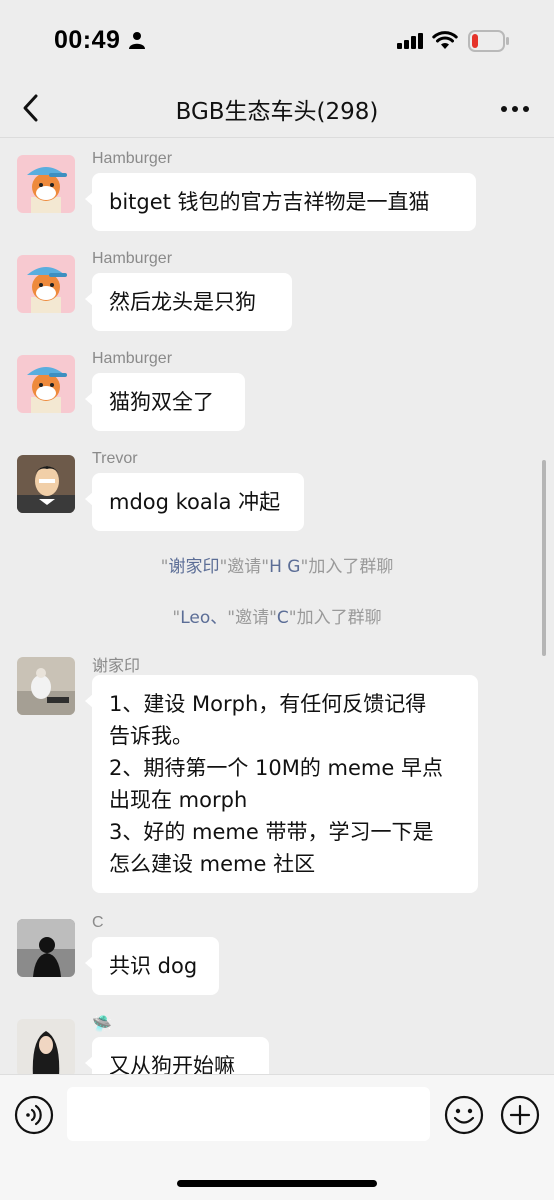  Describe the element at coordinates (34, 1115) in the screenshot. I see `voice-icon` at that location.